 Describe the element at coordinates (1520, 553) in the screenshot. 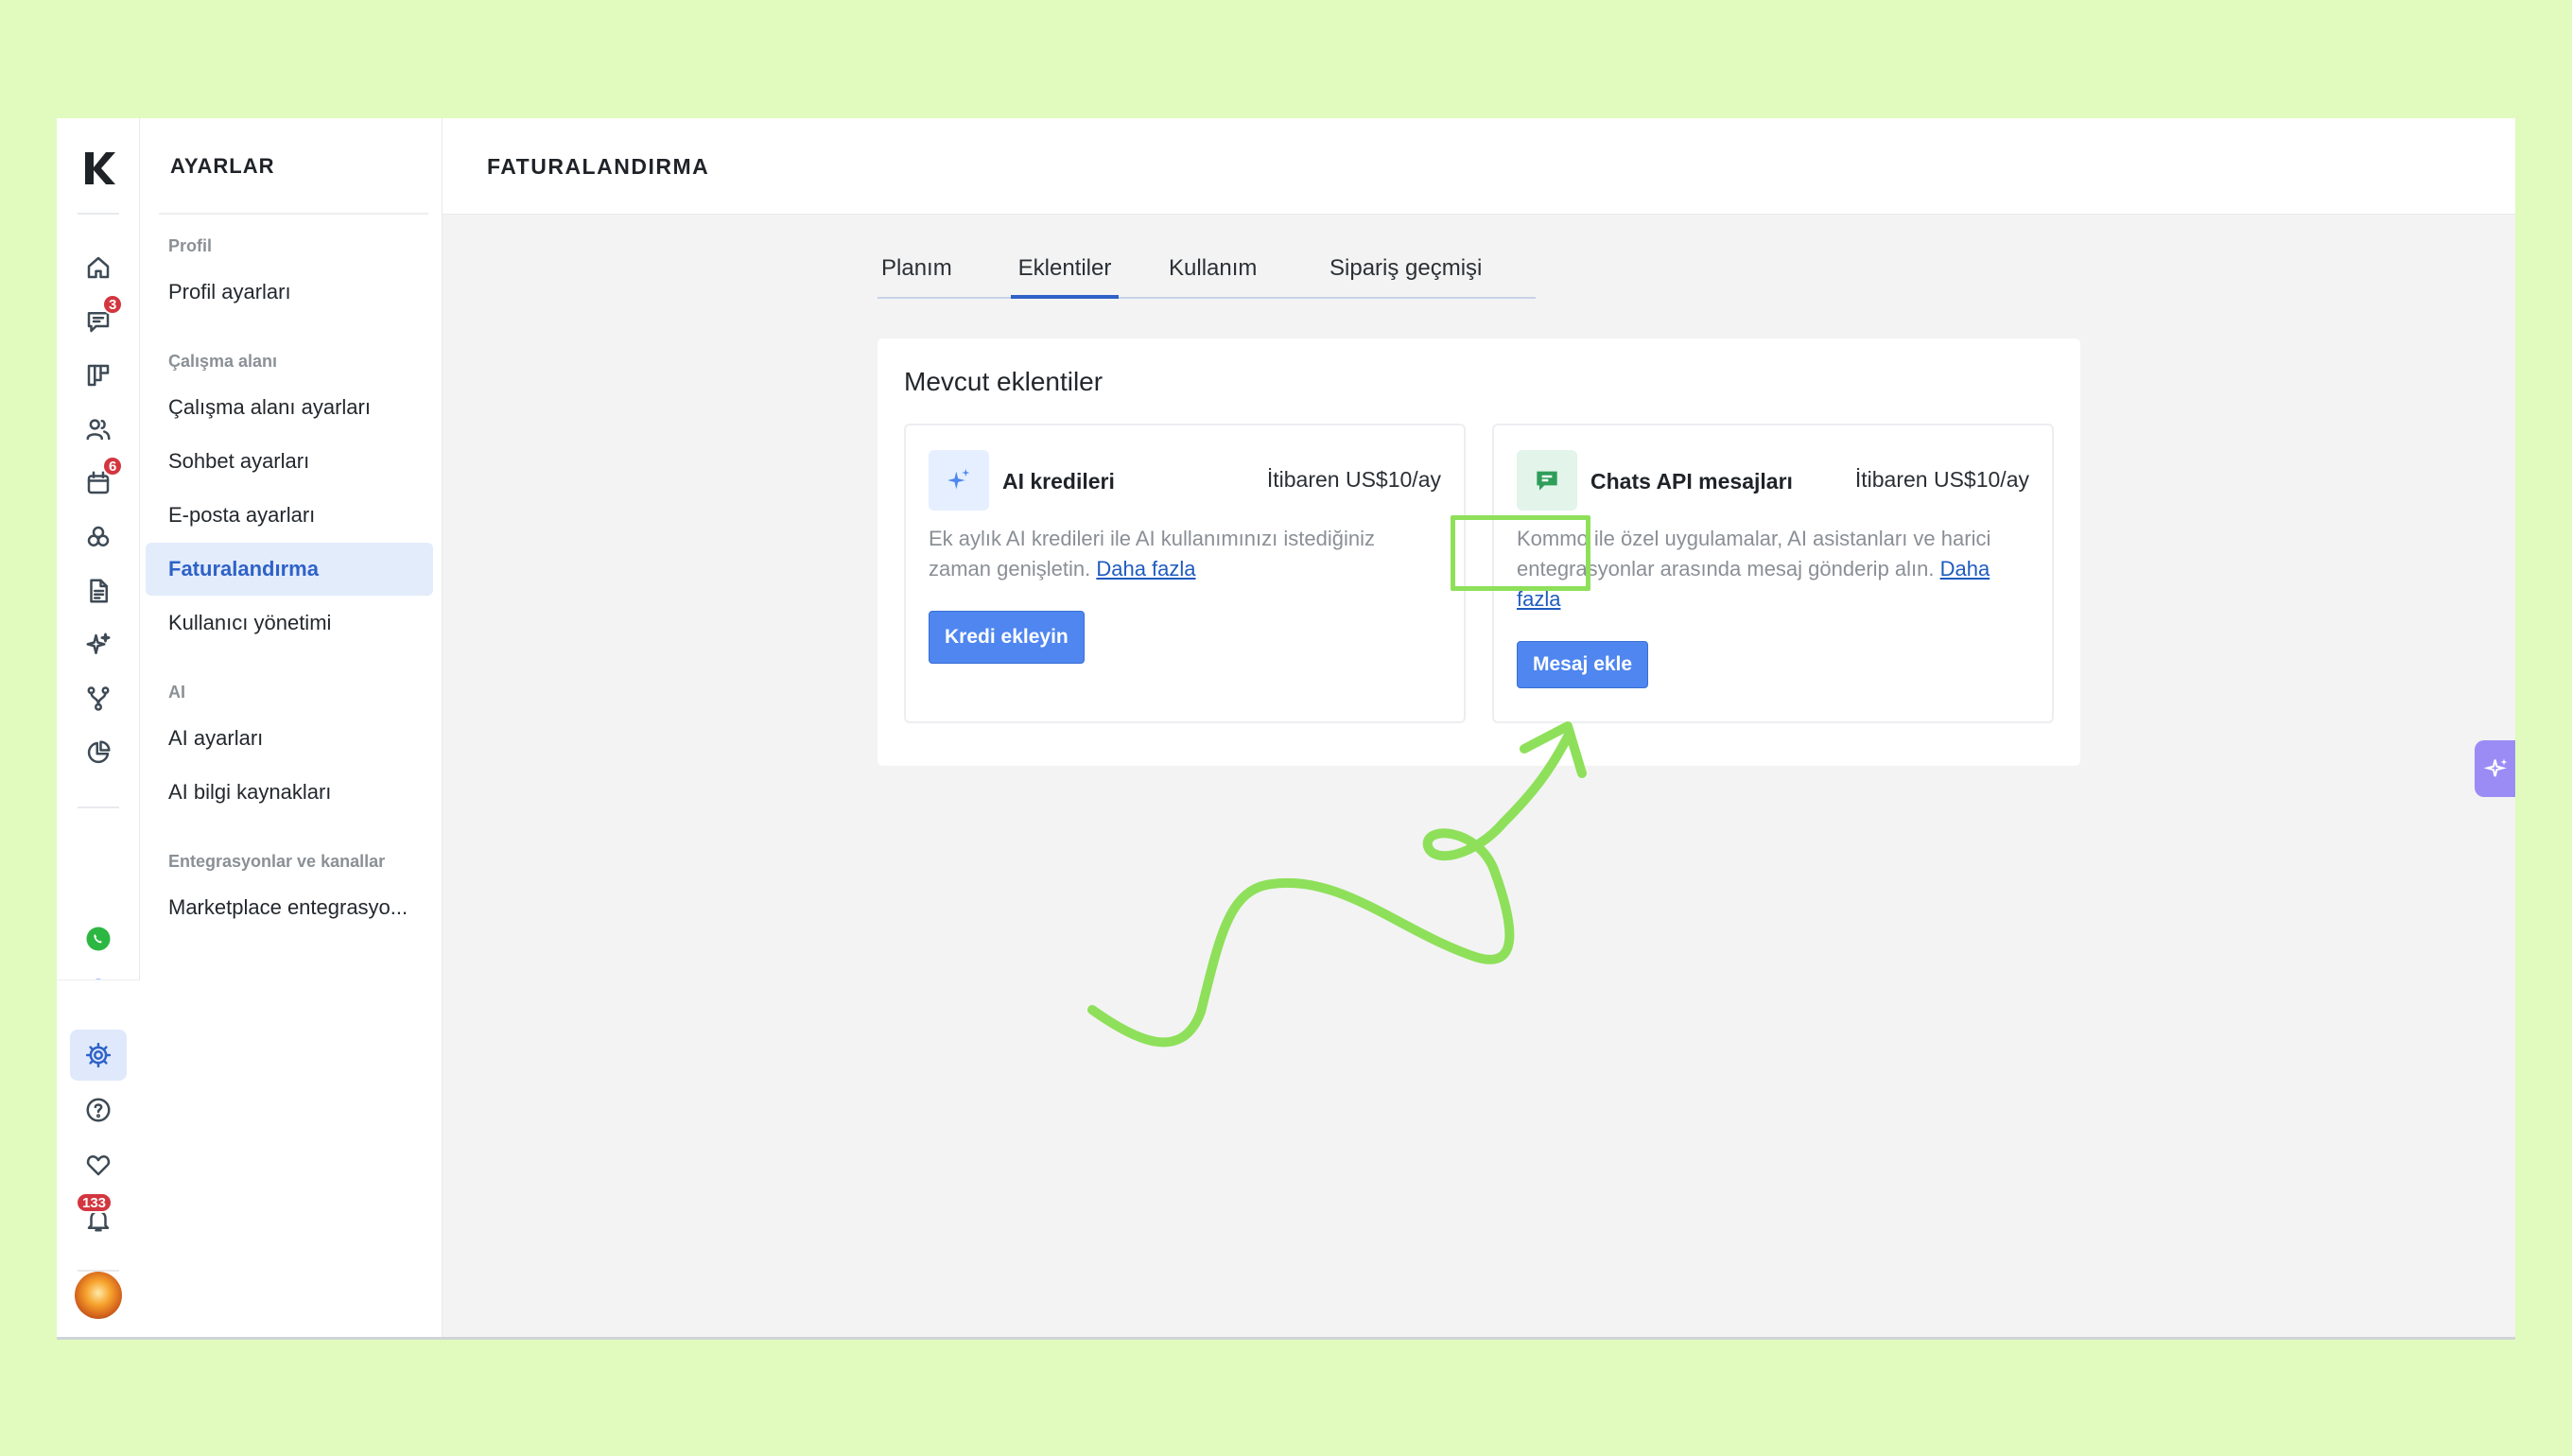

I see `annotation-highlight` at that location.